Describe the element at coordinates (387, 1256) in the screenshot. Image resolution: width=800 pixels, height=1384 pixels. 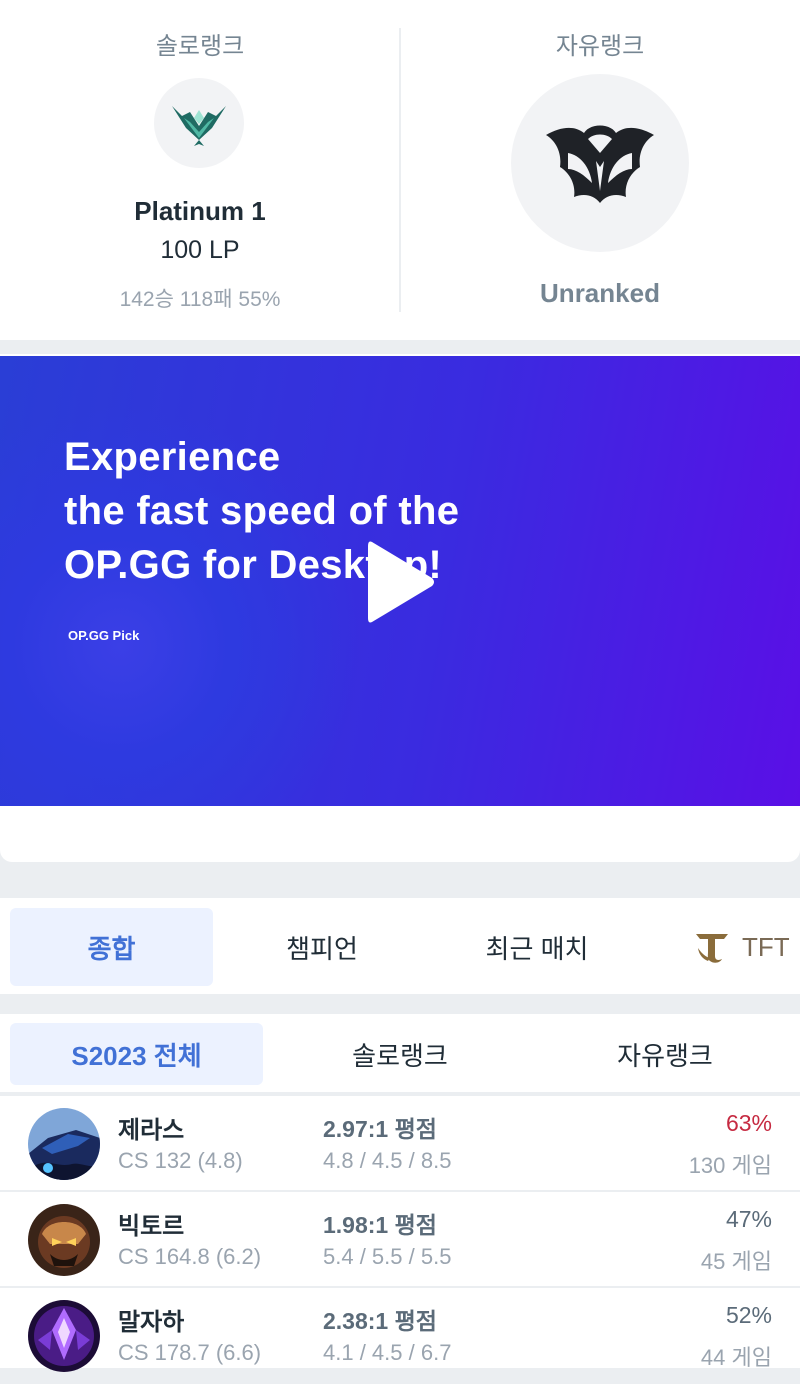
I see `champion-kda-detail: 5.4 / 5.5 / 5.5` at that location.